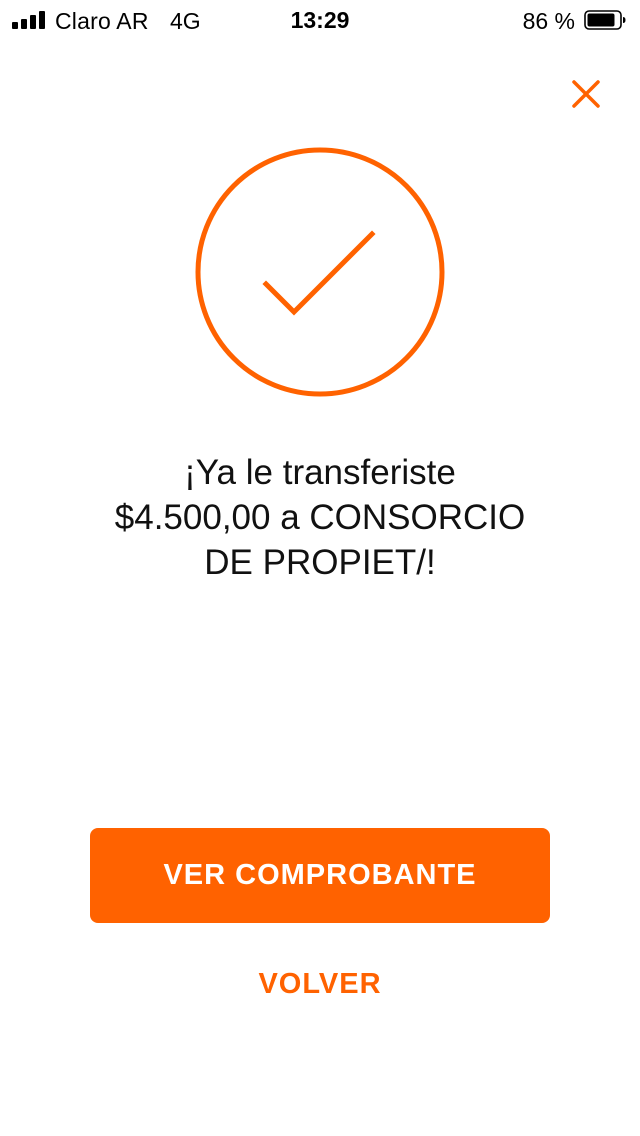 Image resolution: width=640 pixels, height=1136 pixels. Describe the element at coordinates (320, 984) in the screenshot. I see `back-button: VOLVER` at that location.